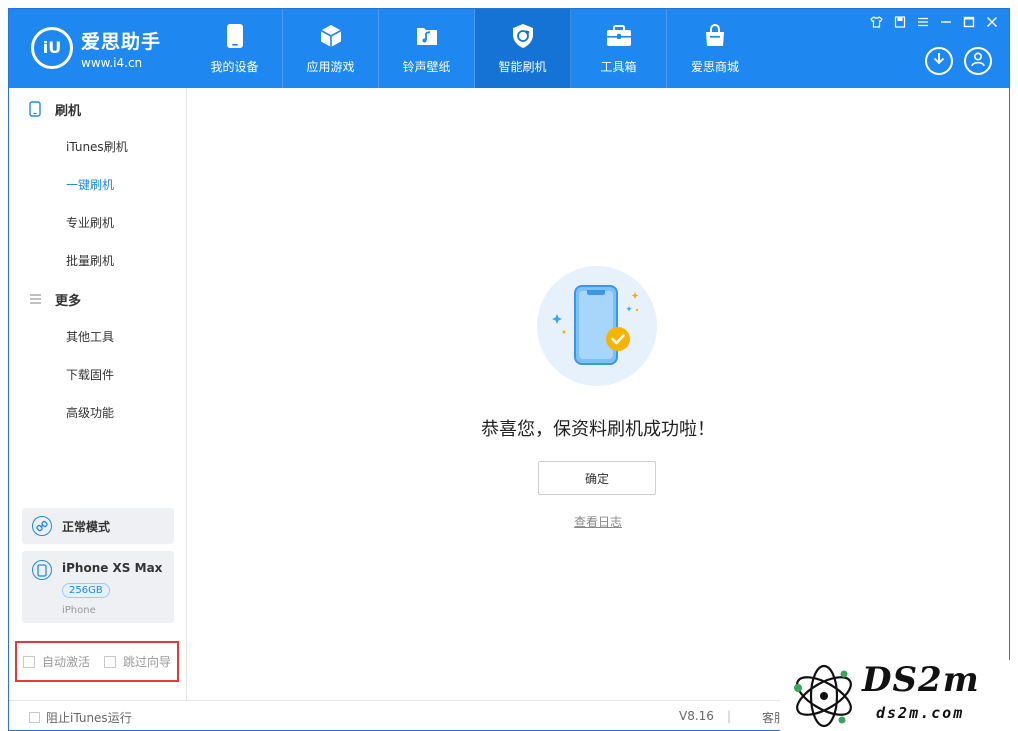 This screenshot has width=1018, height=731. What do you see at coordinates (97, 261) in the screenshot?
I see `sidebar-item-batch-flash: 批量刷机` at bounding box center [97, 261].